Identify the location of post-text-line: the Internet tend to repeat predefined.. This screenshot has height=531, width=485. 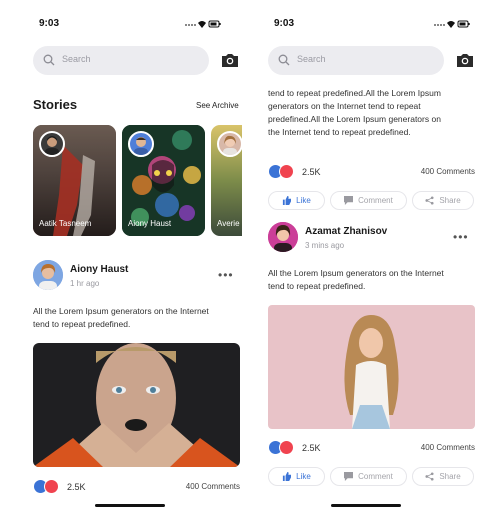
(339, 132).